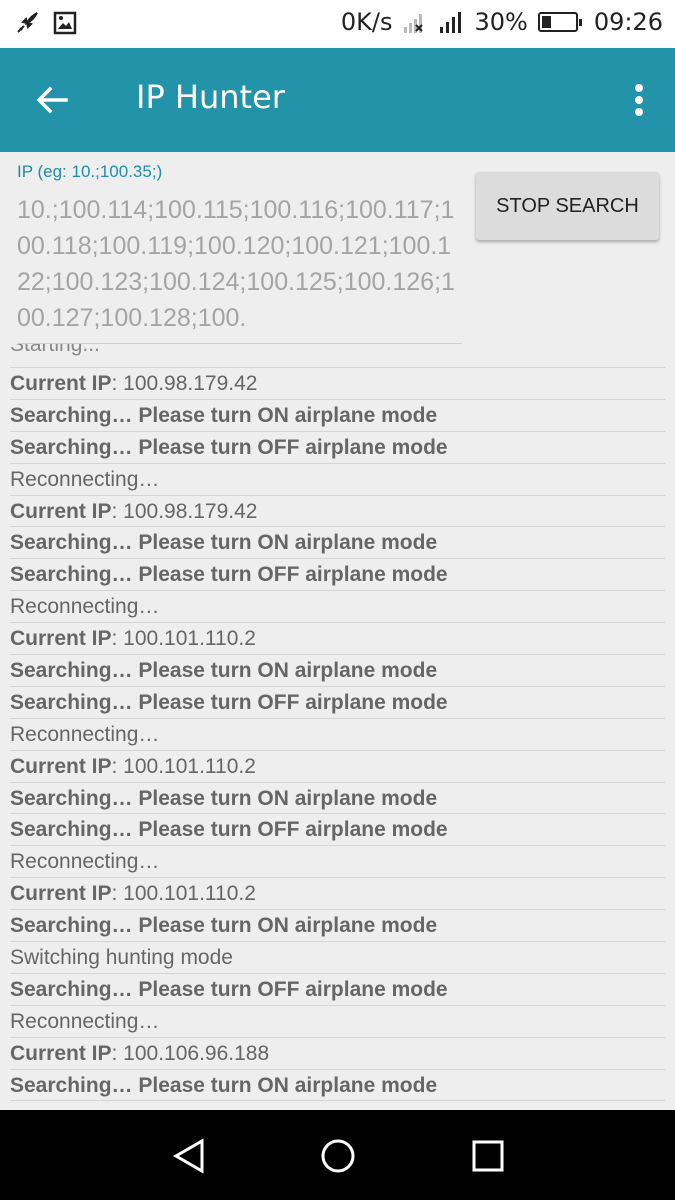 This screenshot has height=1200, width=675. I want to click on signal-strength-icon, so click(451, 22).